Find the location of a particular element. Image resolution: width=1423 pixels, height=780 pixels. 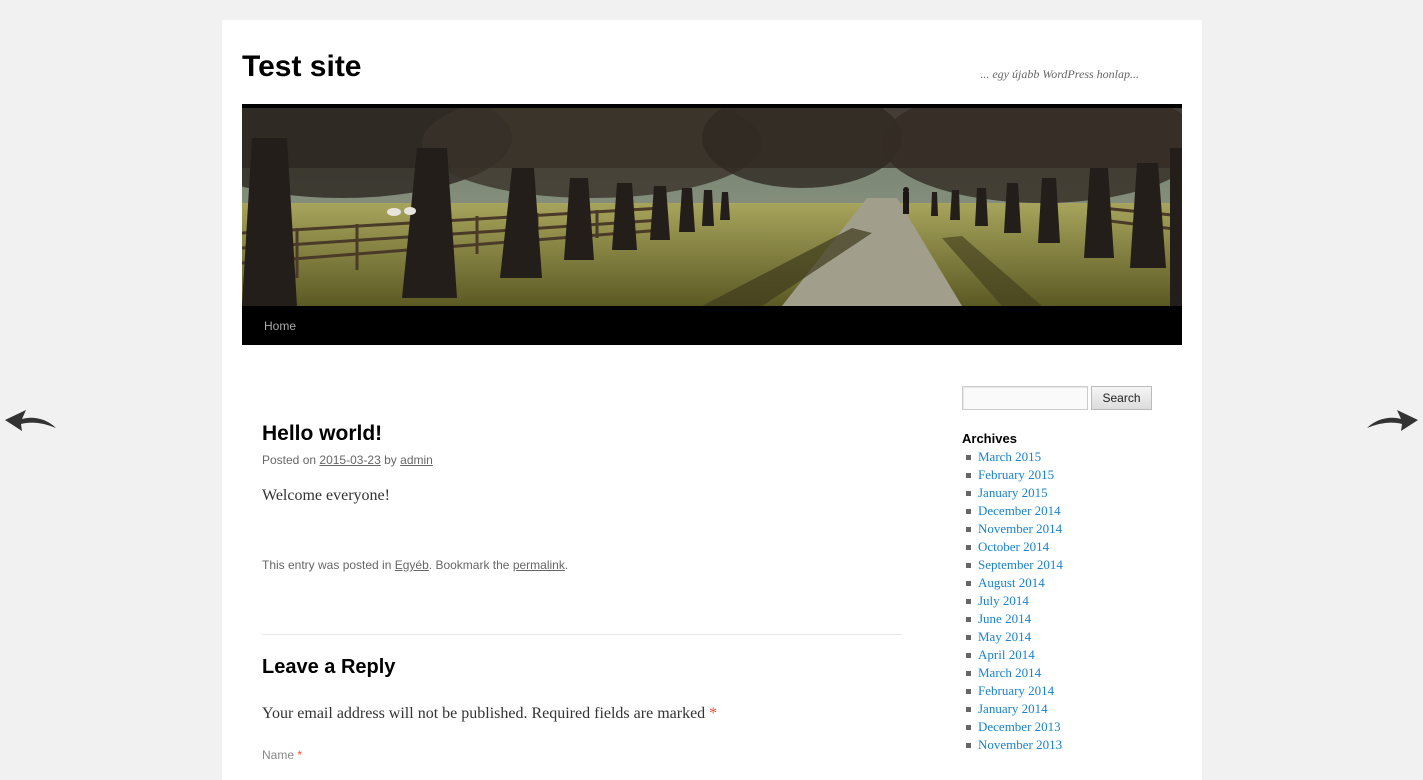

archive-item: October 2014 is located at coordinates (1014, 547).